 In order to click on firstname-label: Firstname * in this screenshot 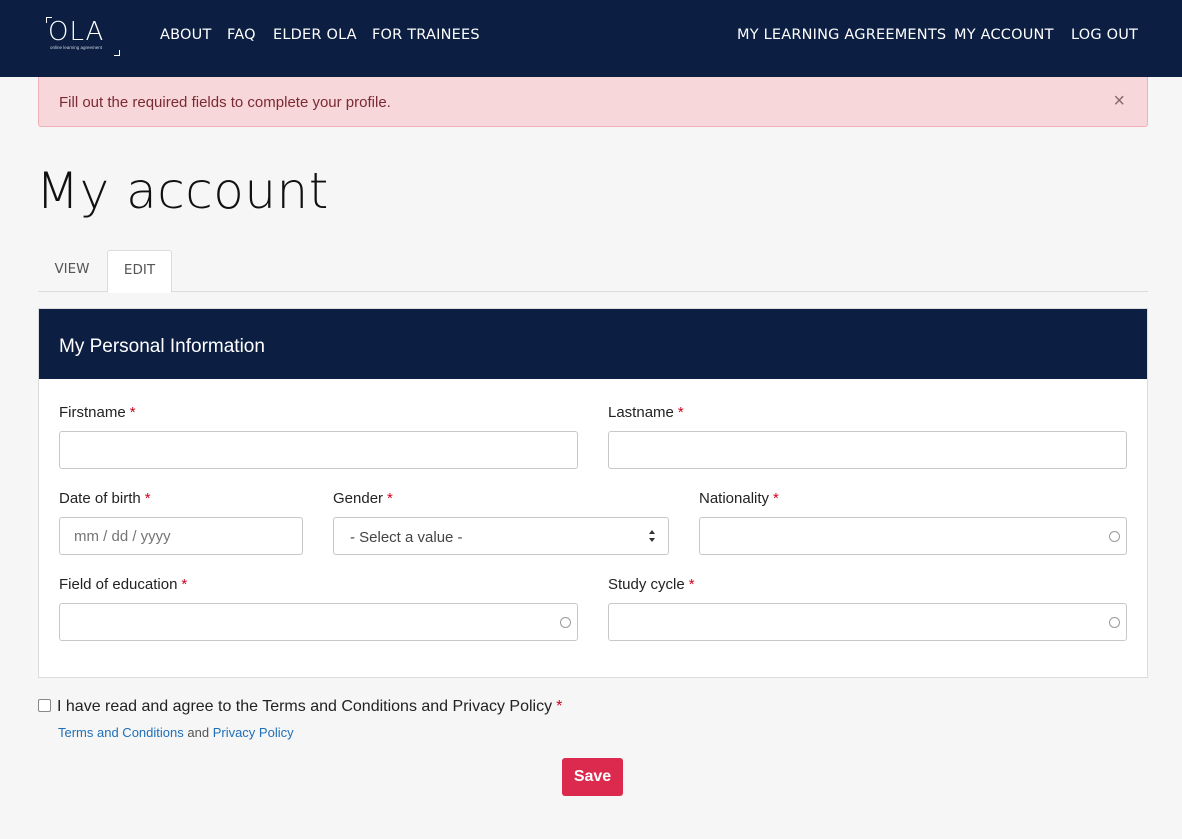, I will do `click(97, 412)`.